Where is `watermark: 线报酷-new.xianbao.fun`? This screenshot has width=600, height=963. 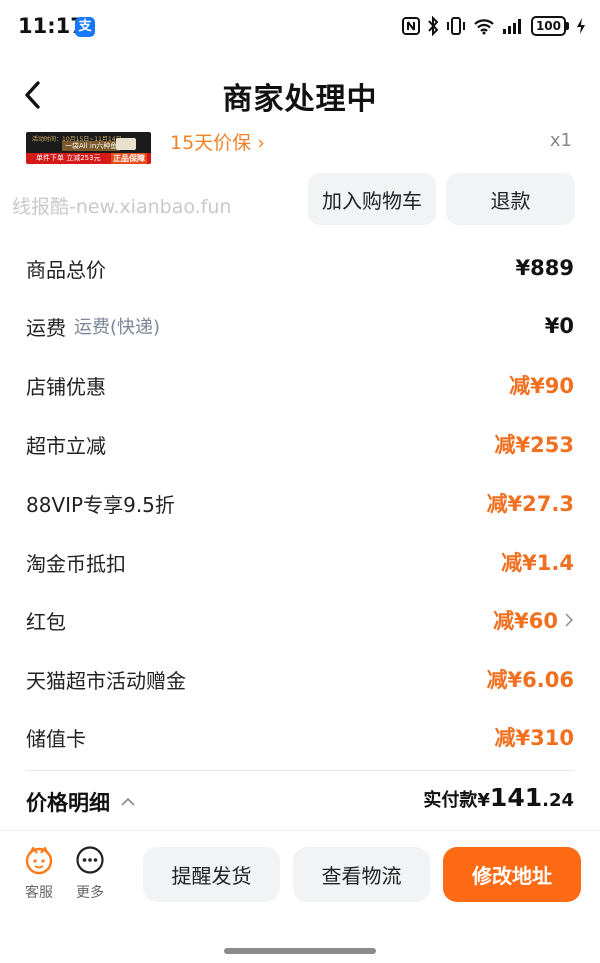 watermark: 线报酷-new.xianbao.fun is located at coordinates (122, 207).